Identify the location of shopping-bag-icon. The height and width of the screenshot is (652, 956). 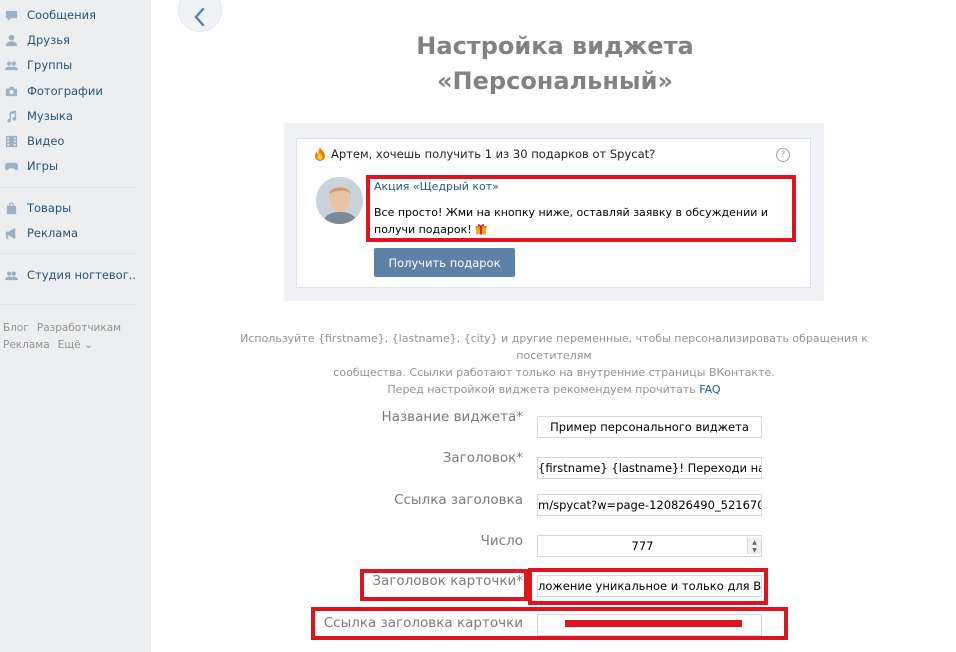
(11, 208).